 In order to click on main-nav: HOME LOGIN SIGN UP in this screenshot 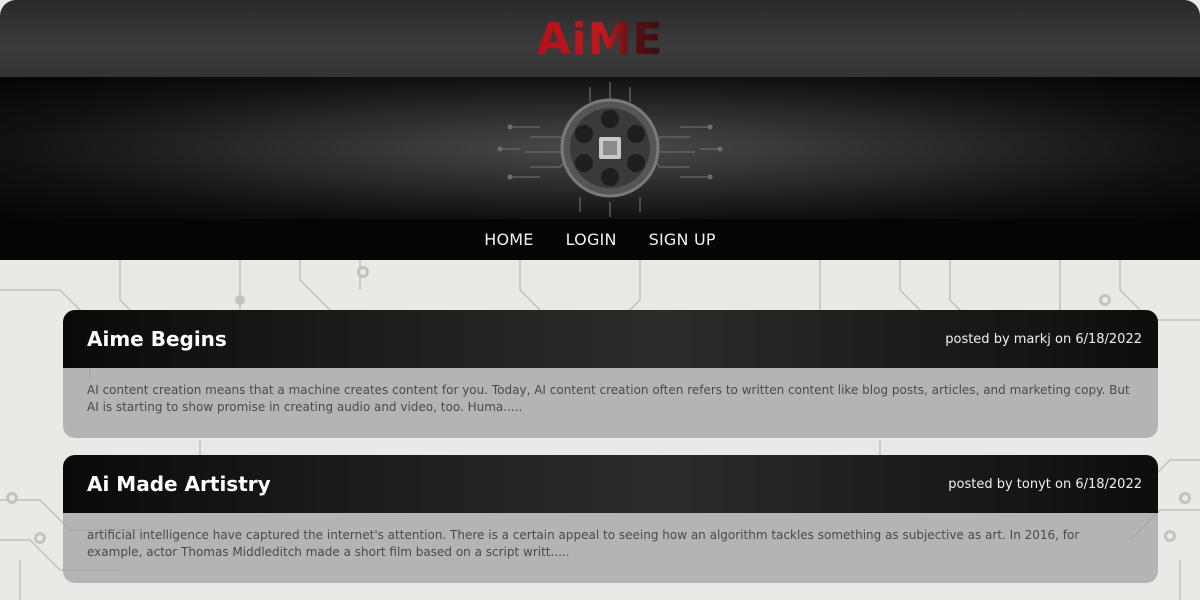, I will do `click(600, 239)`.